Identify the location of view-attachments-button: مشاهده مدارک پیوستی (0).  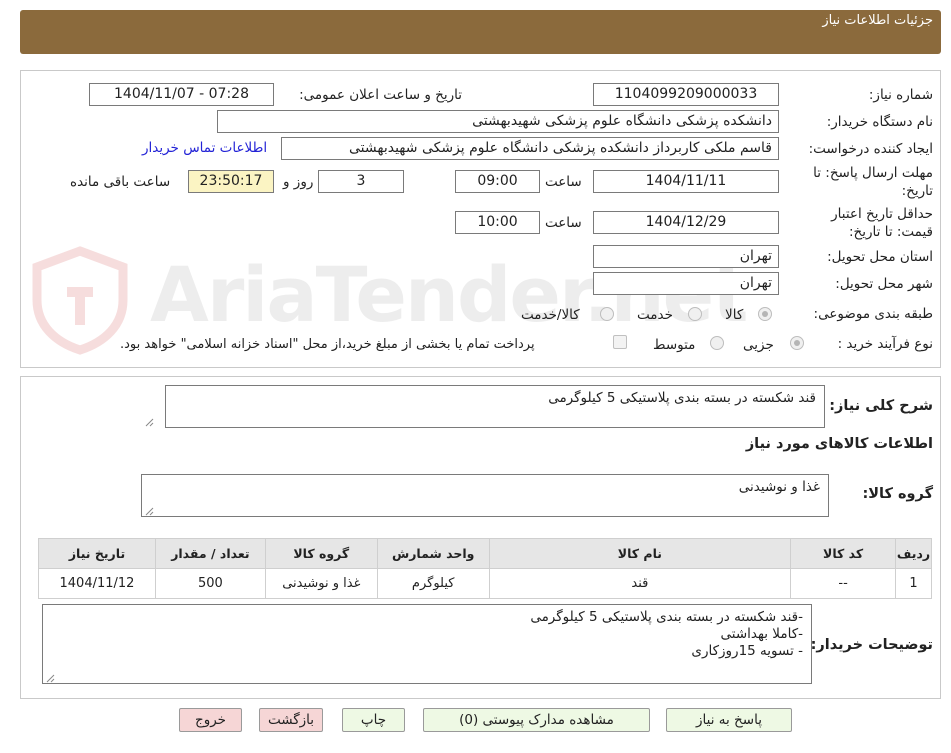
(536, 720).